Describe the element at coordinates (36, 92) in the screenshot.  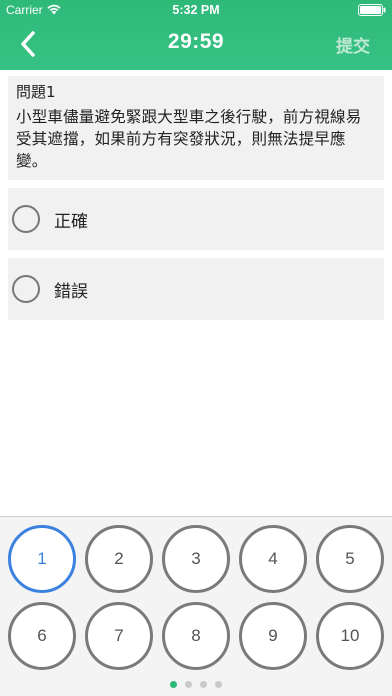
I see `question-number: 問題1` at that location.